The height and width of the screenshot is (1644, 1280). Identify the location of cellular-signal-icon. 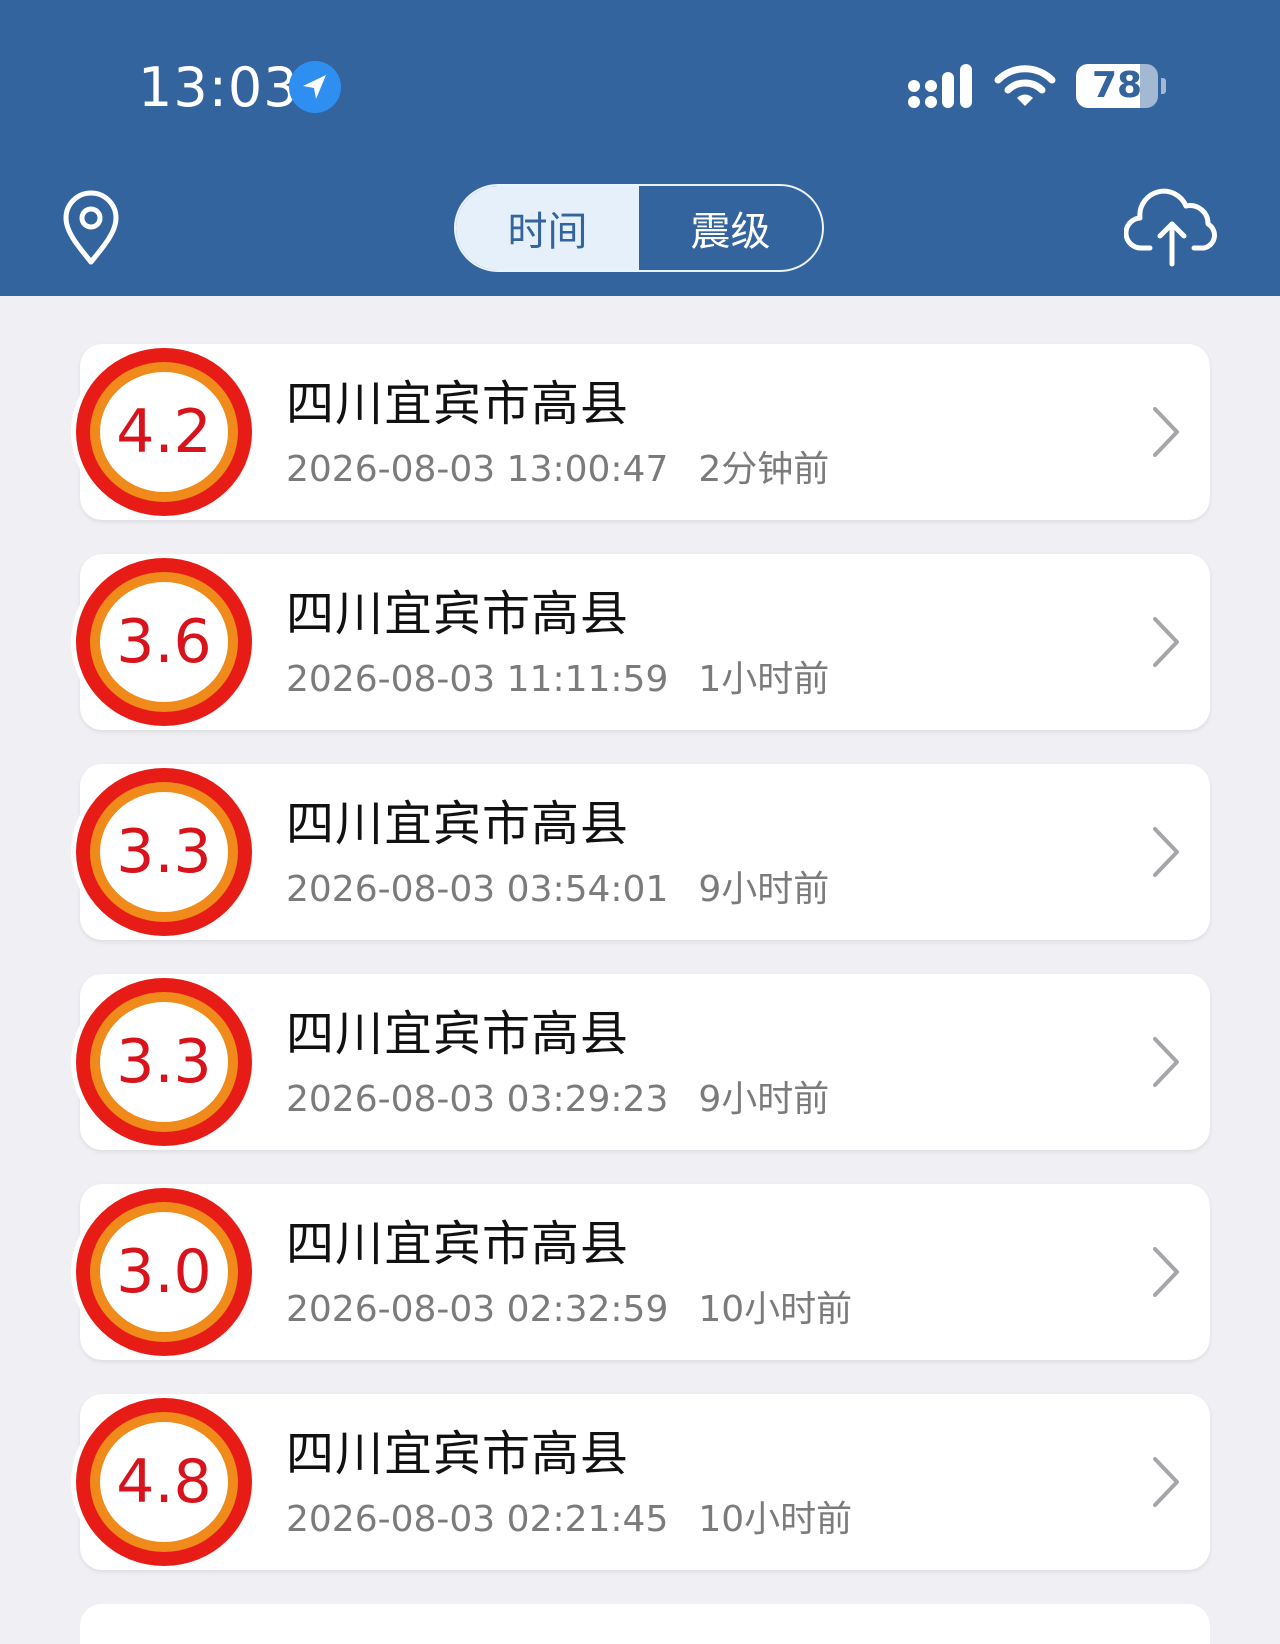
(940, 86).